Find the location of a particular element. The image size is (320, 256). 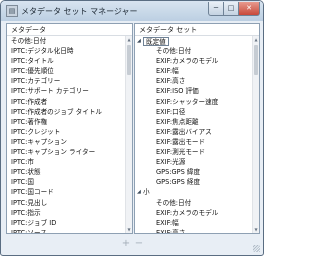

metadata-list-item: IPTC:カテゴリー is located at coordinates (69, 81).